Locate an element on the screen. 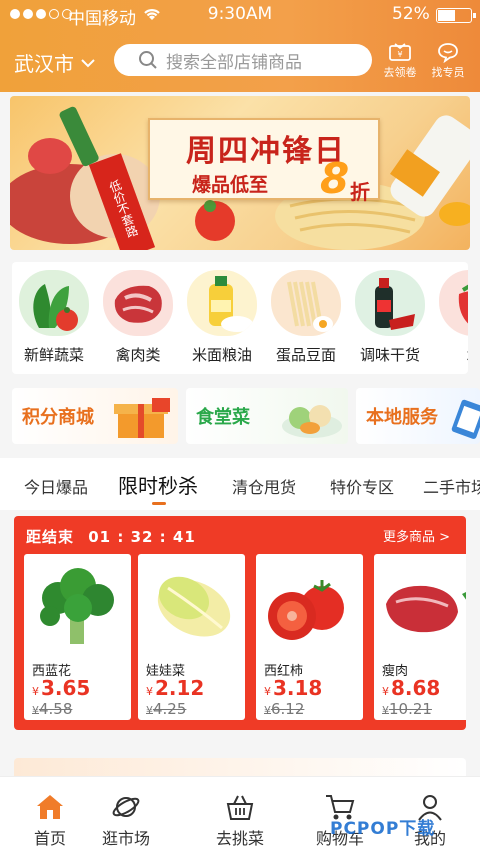 This screenshot has width=480, height=853. product-original-price: ¥4.58 is located at coordinates (52, 709).